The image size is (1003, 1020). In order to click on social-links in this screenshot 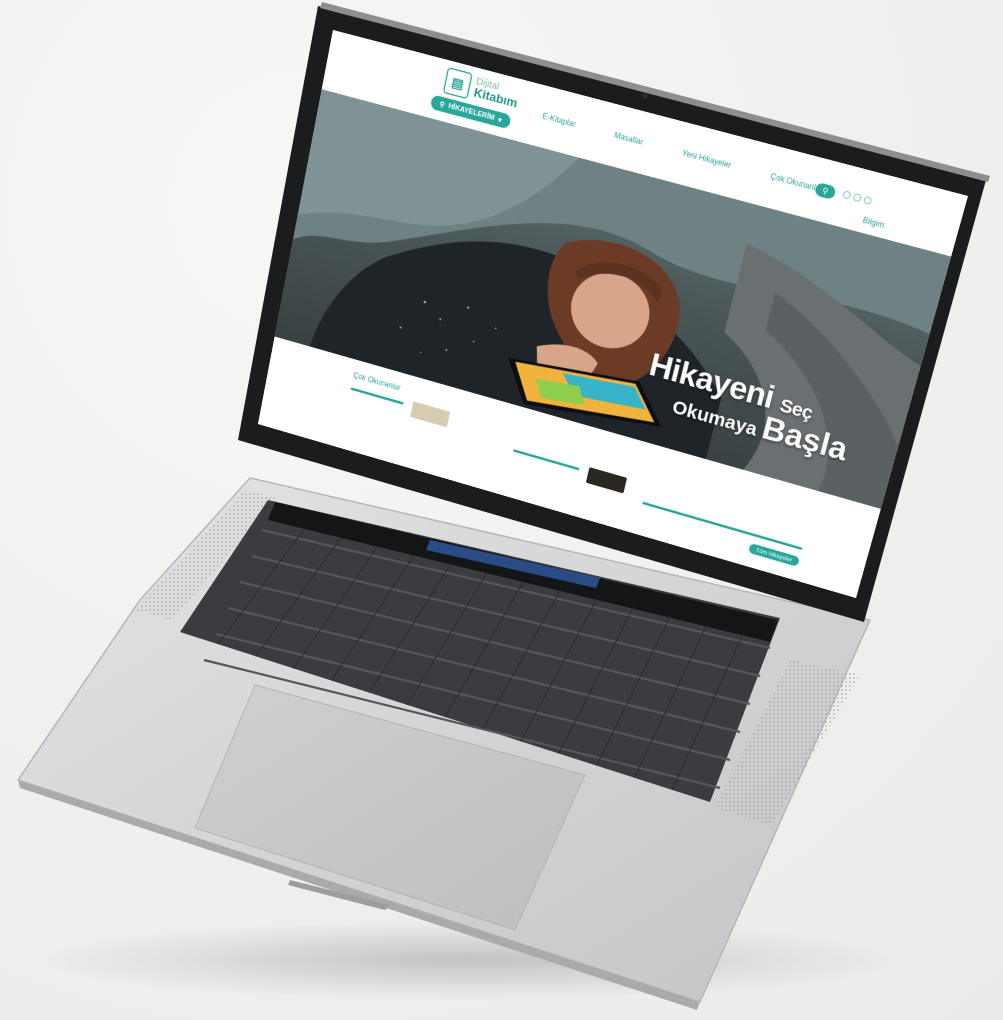, I will do `click(857, 197)`.